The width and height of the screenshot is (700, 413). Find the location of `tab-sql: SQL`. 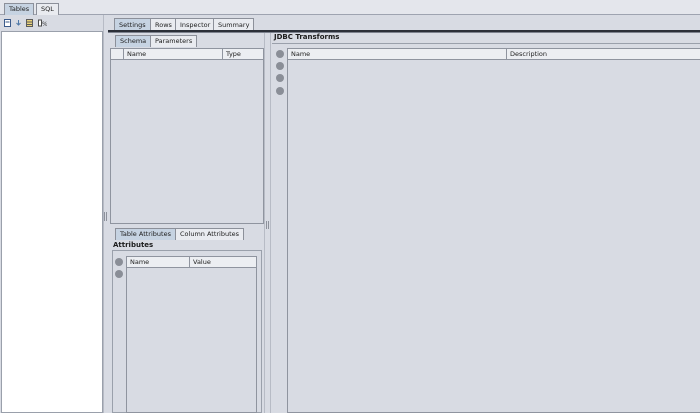

tab-sql: SQL is located at coordinates (47, 9).